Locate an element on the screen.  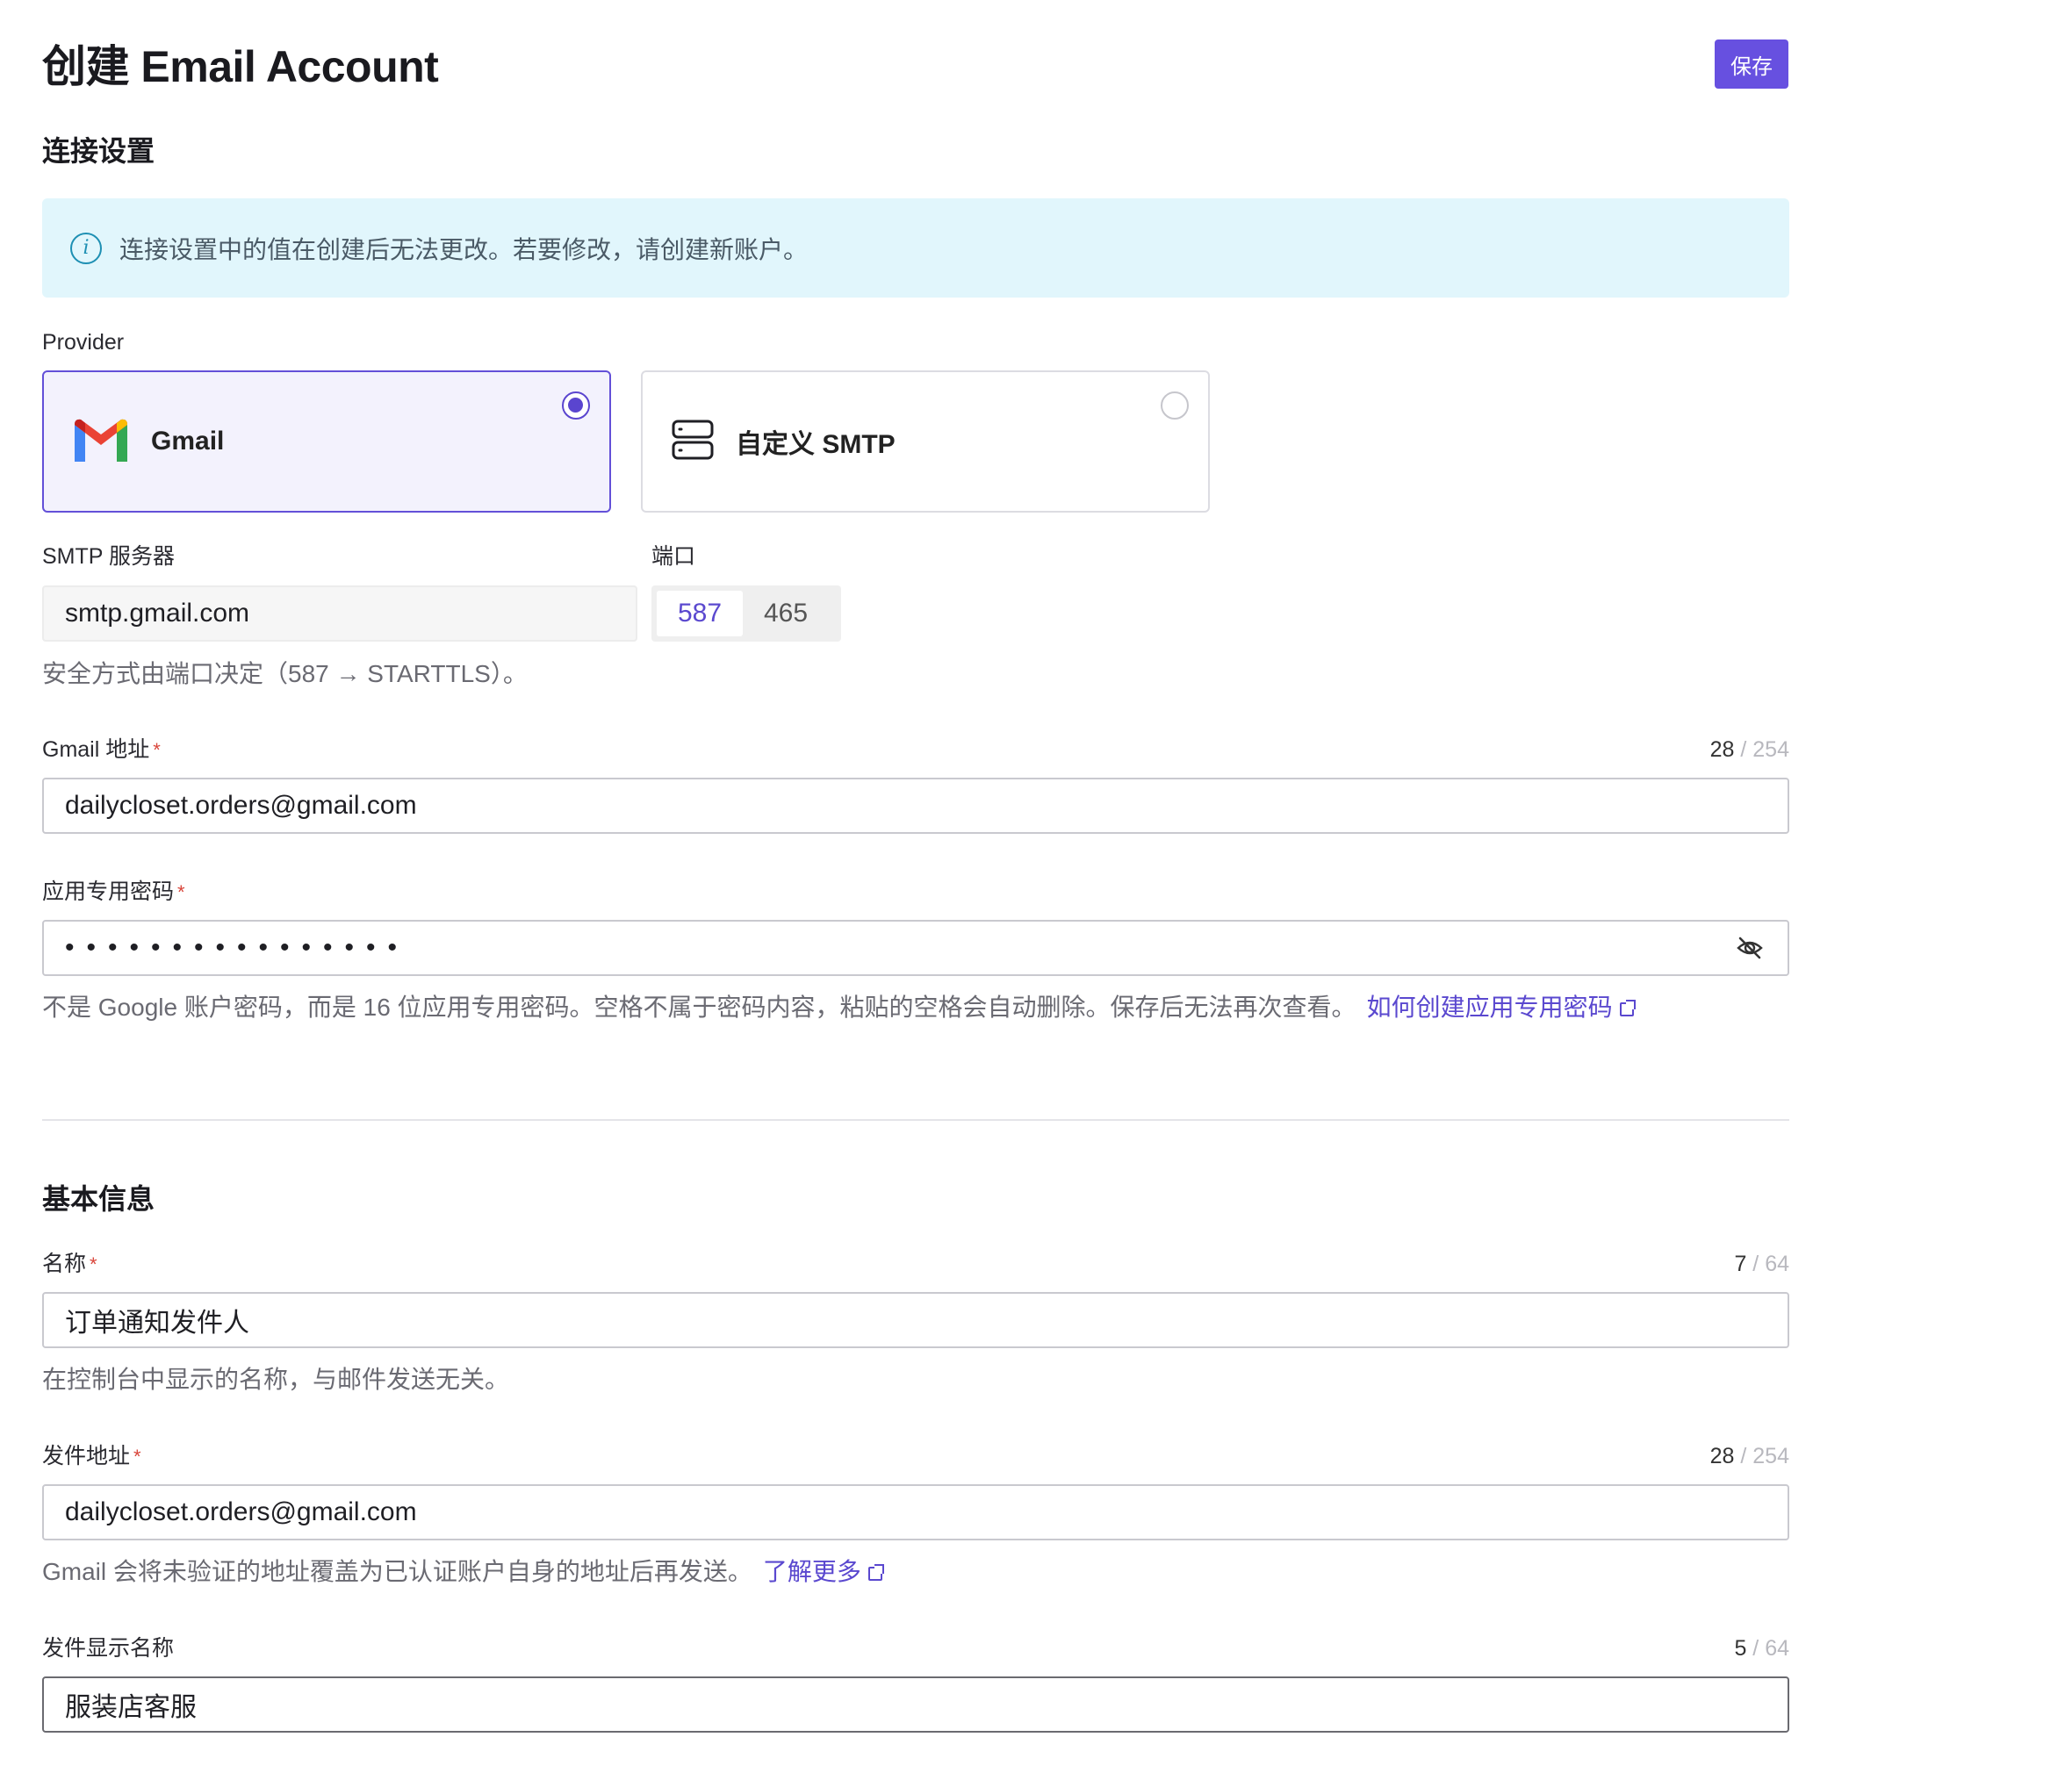
display-name-input: 服装店客服 is located at coordinates (915, 1705).